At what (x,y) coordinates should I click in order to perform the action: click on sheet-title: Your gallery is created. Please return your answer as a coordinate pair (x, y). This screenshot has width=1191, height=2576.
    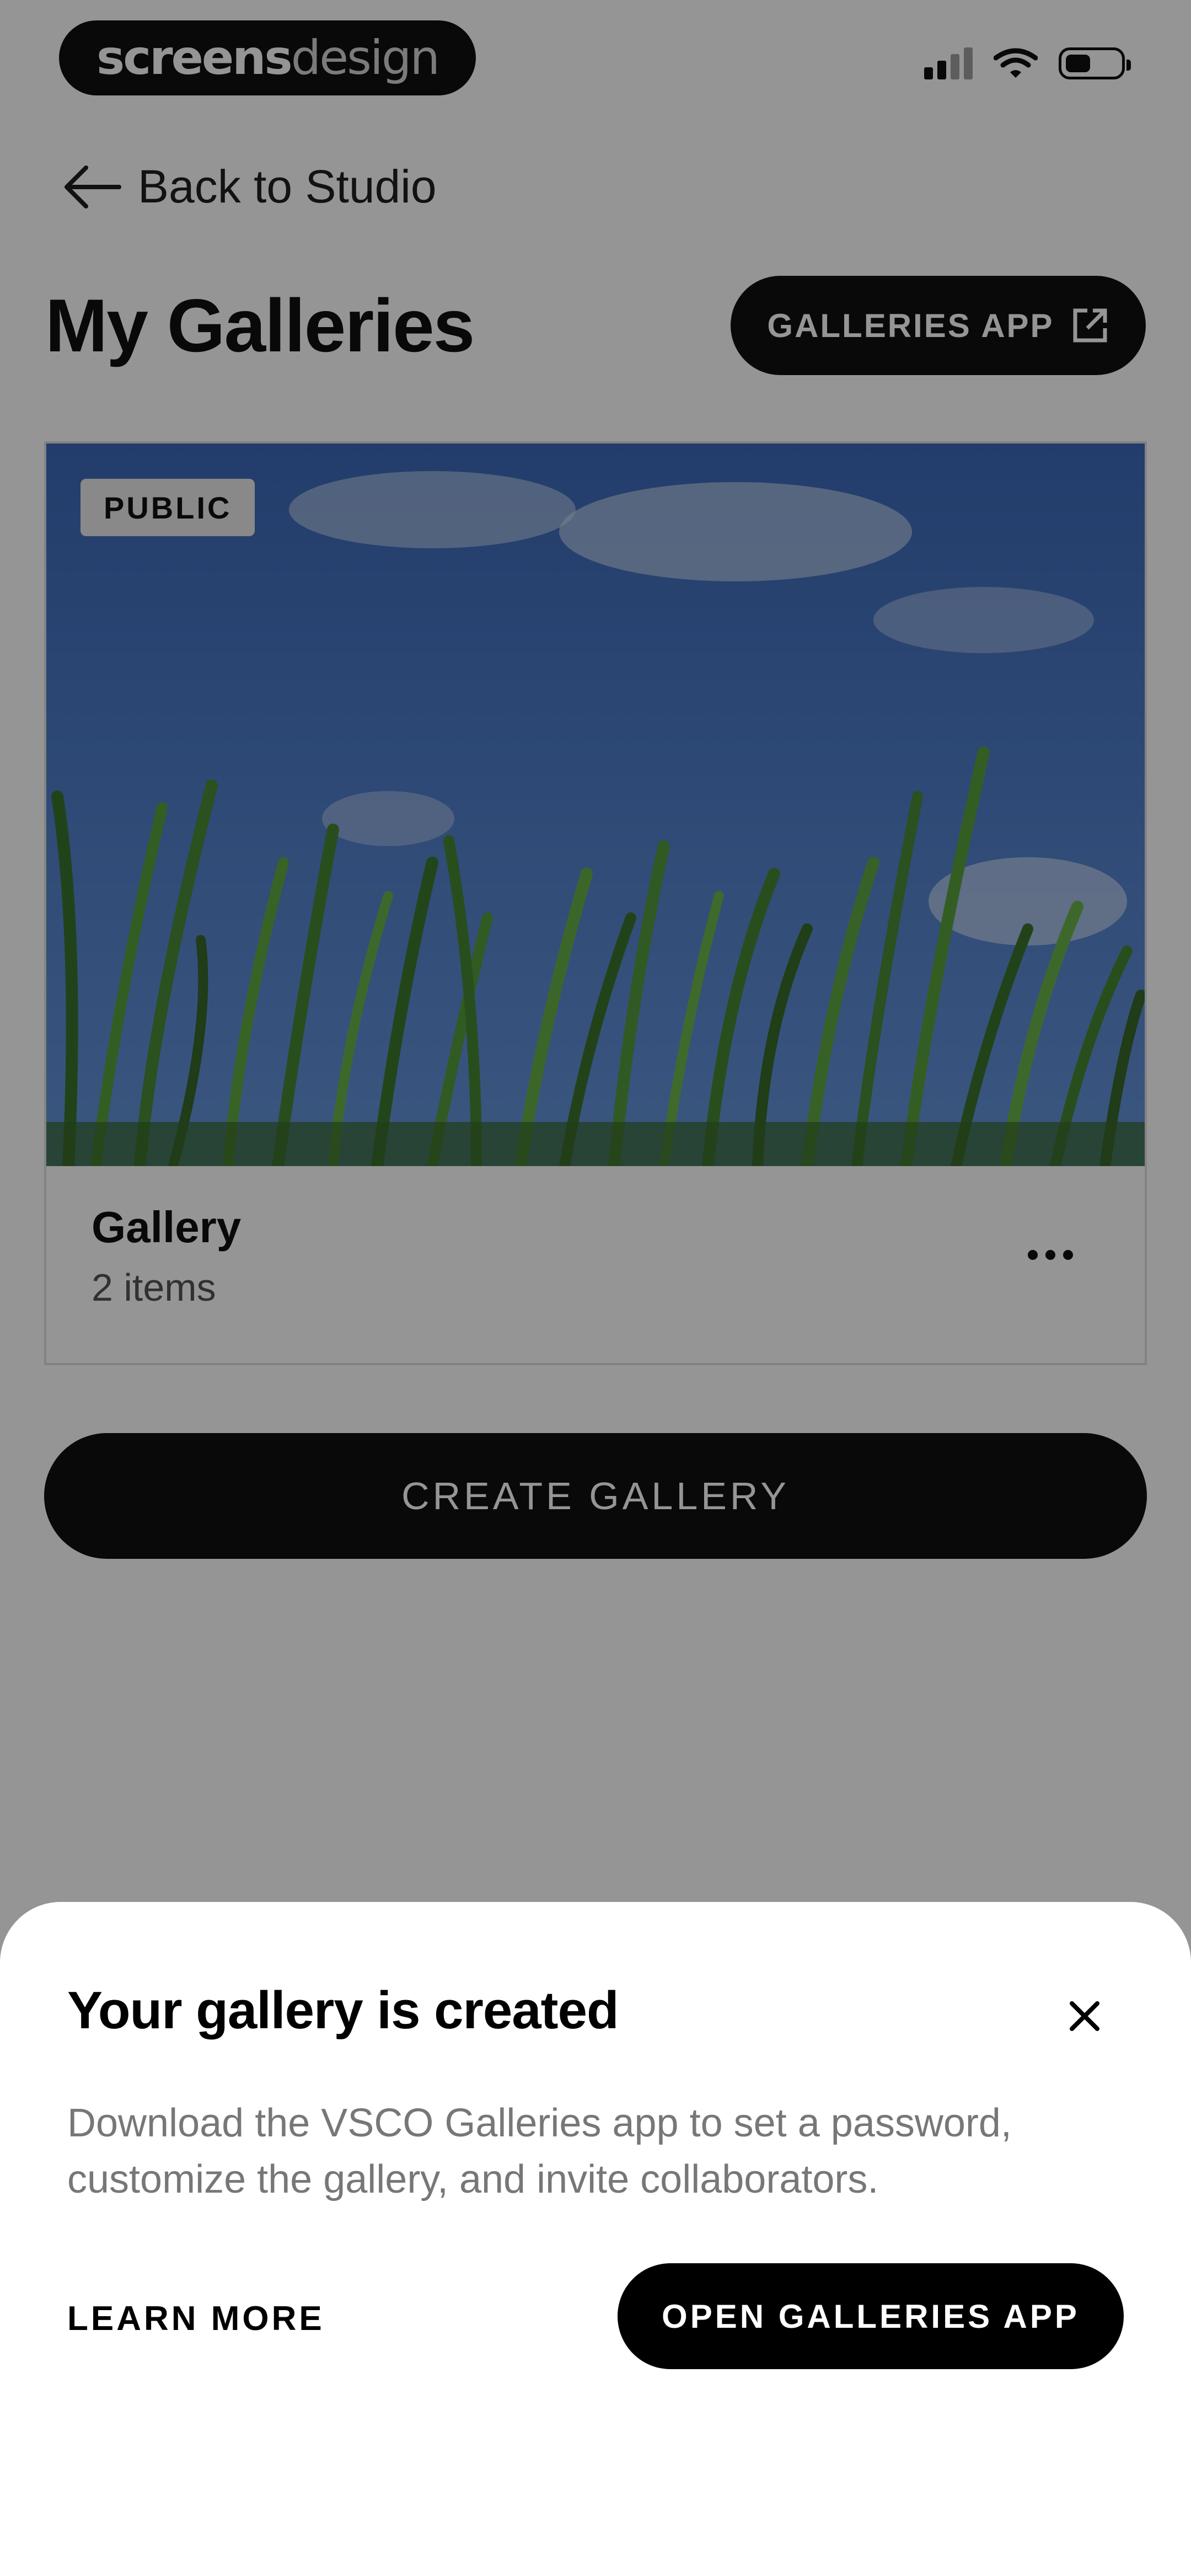
    Looking at the image, I should click on (343, 2010).